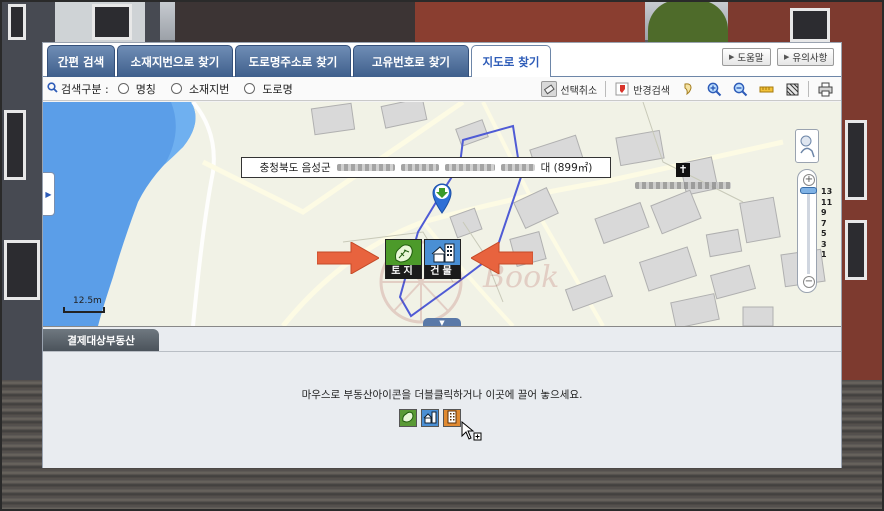 The image size is (884, 511). I want to click on payment-property-tab: 결제대상부동산, so click(101, 340).